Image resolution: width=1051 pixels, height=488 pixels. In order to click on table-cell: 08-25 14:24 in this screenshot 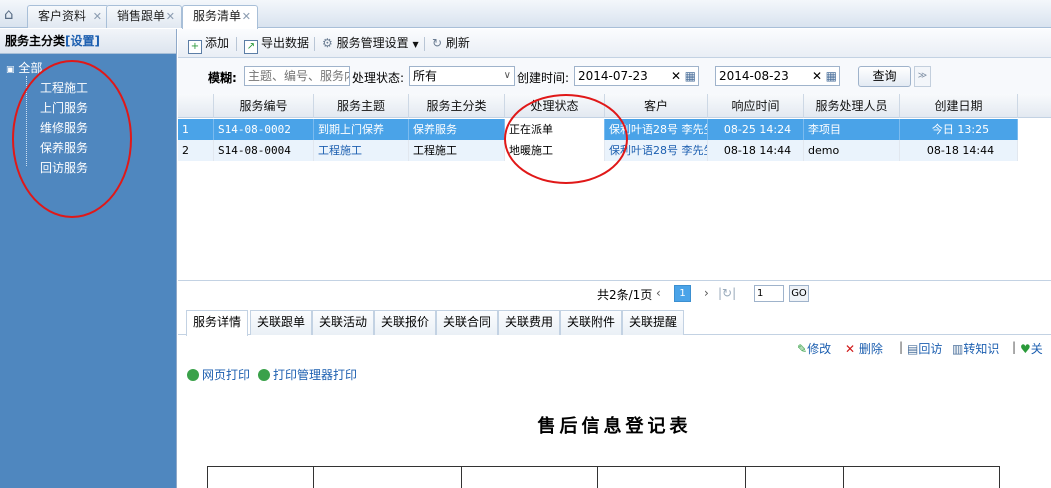, I will do `click(756, 129)`.